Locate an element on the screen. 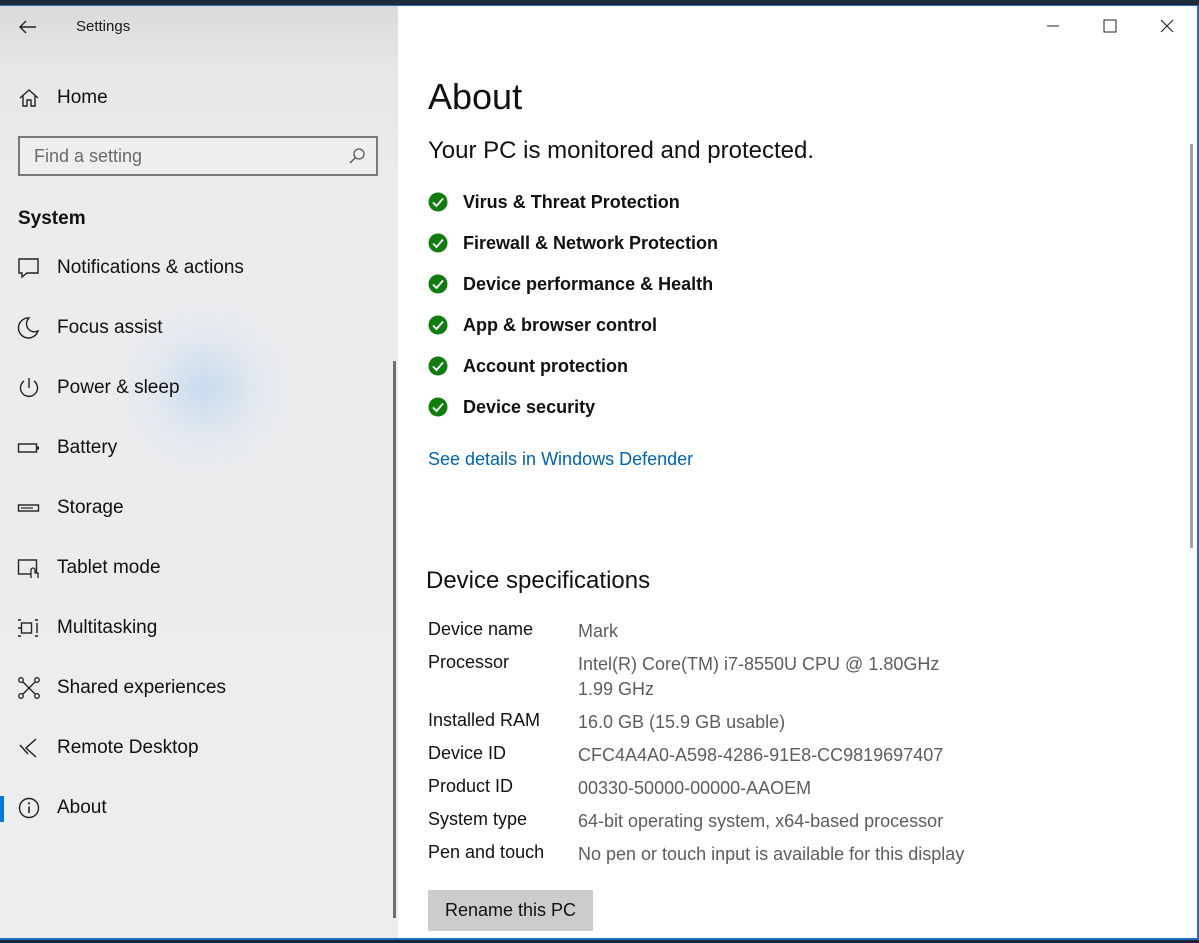 This screenshot has width=1199, height=943. spec-key: System type is located at coordinates (478, 819).